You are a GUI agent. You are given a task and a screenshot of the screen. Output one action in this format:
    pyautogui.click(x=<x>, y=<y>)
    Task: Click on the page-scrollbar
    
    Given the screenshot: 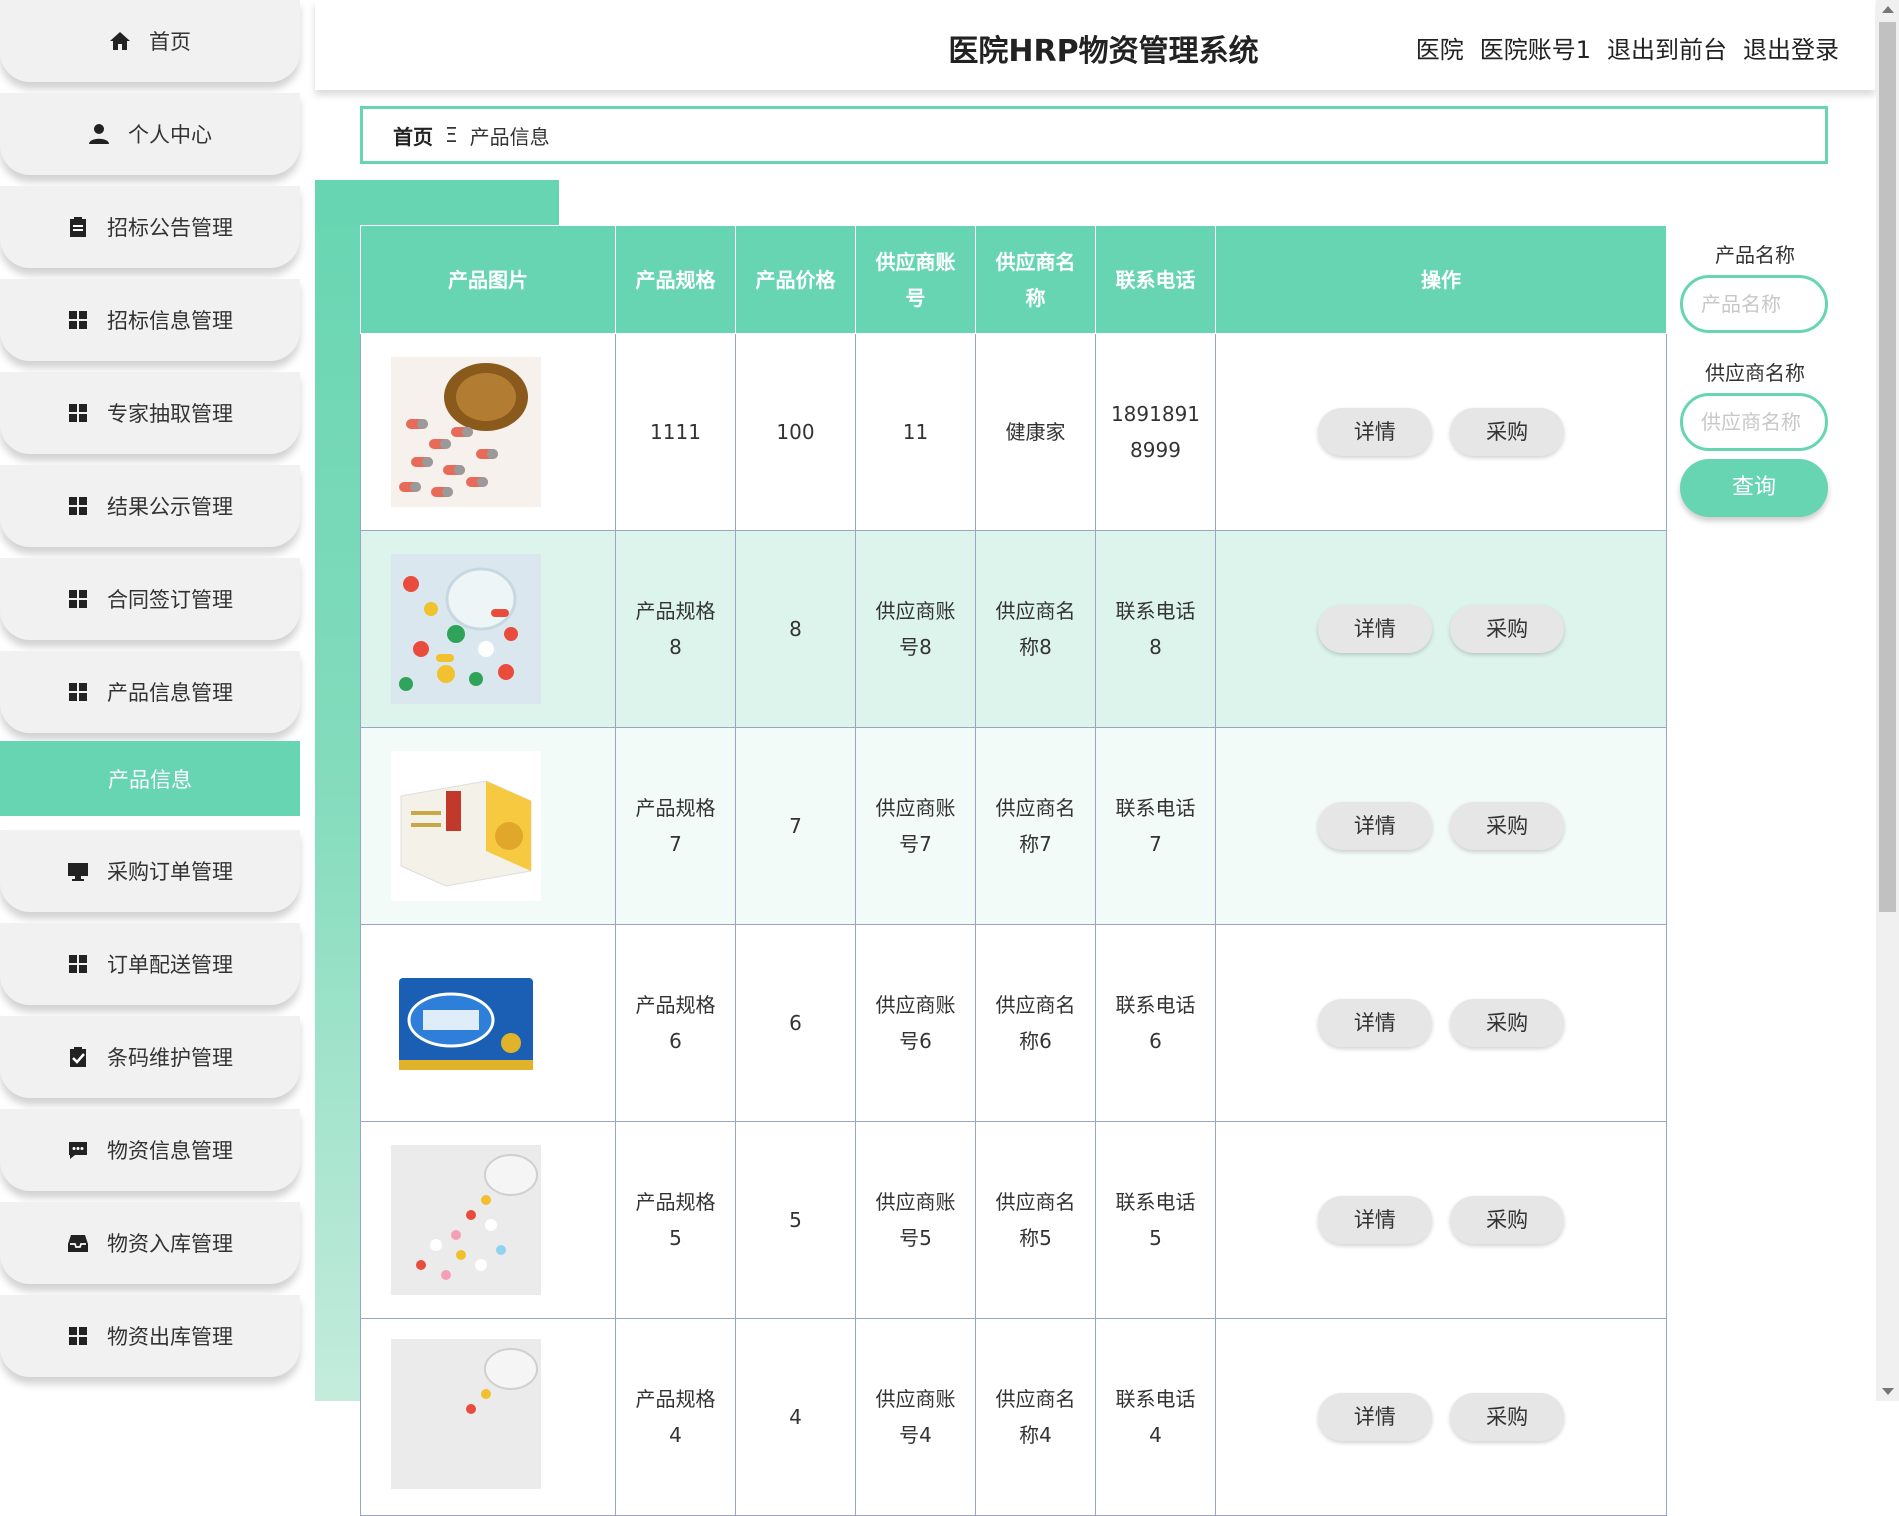 What is the action you would take?
    pyautogui.click(x=1887, y=700)
    